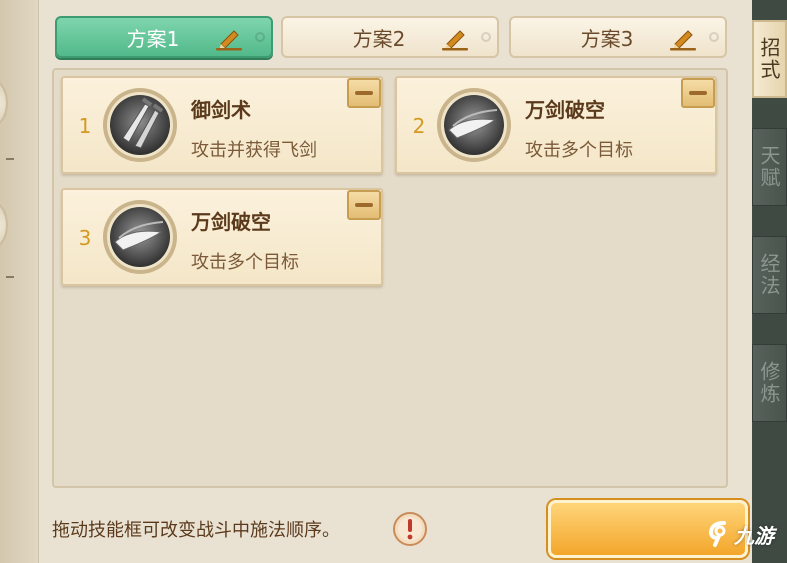 This screenshot has height=563, width=787. What do you see at coordinates (85, 126) in the screenshot?
I see `skill-order-number: 1` at bounding box center [85, 126].